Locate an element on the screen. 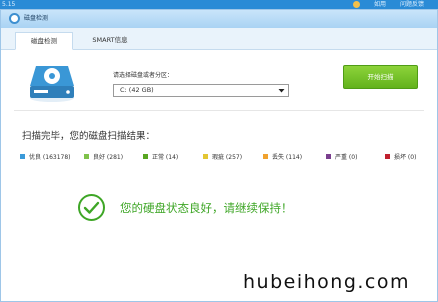 The image size is (438, 302). app-icon is located at coordinates (14, 18).